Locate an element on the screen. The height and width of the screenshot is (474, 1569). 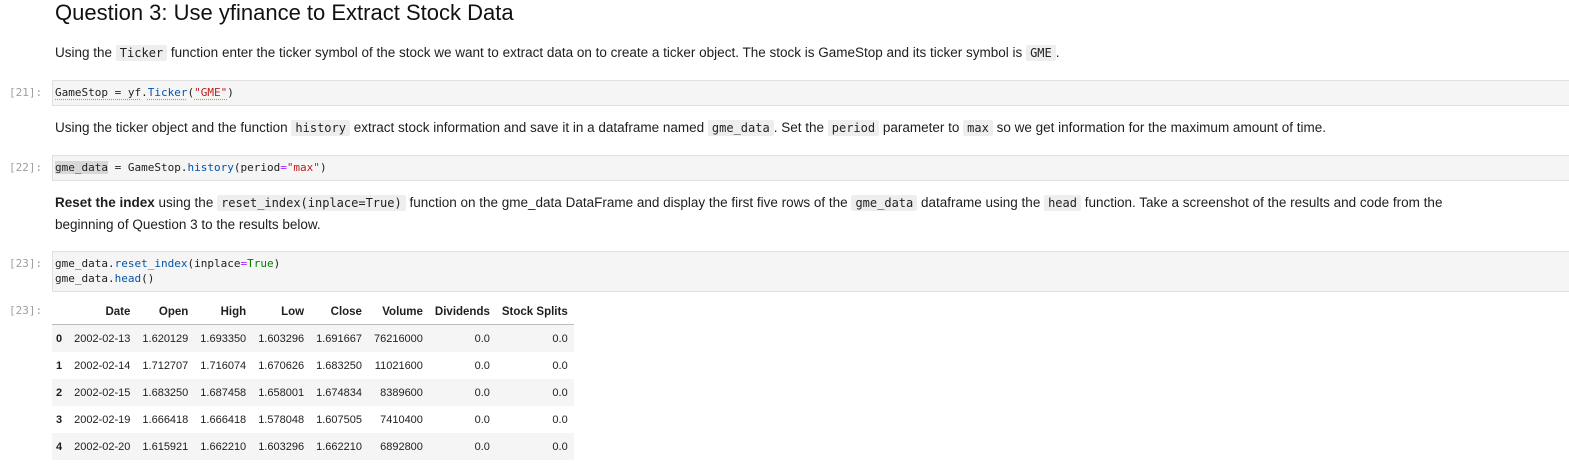
inline-code-ticker: Ticker is located at coordinates (141, 53).